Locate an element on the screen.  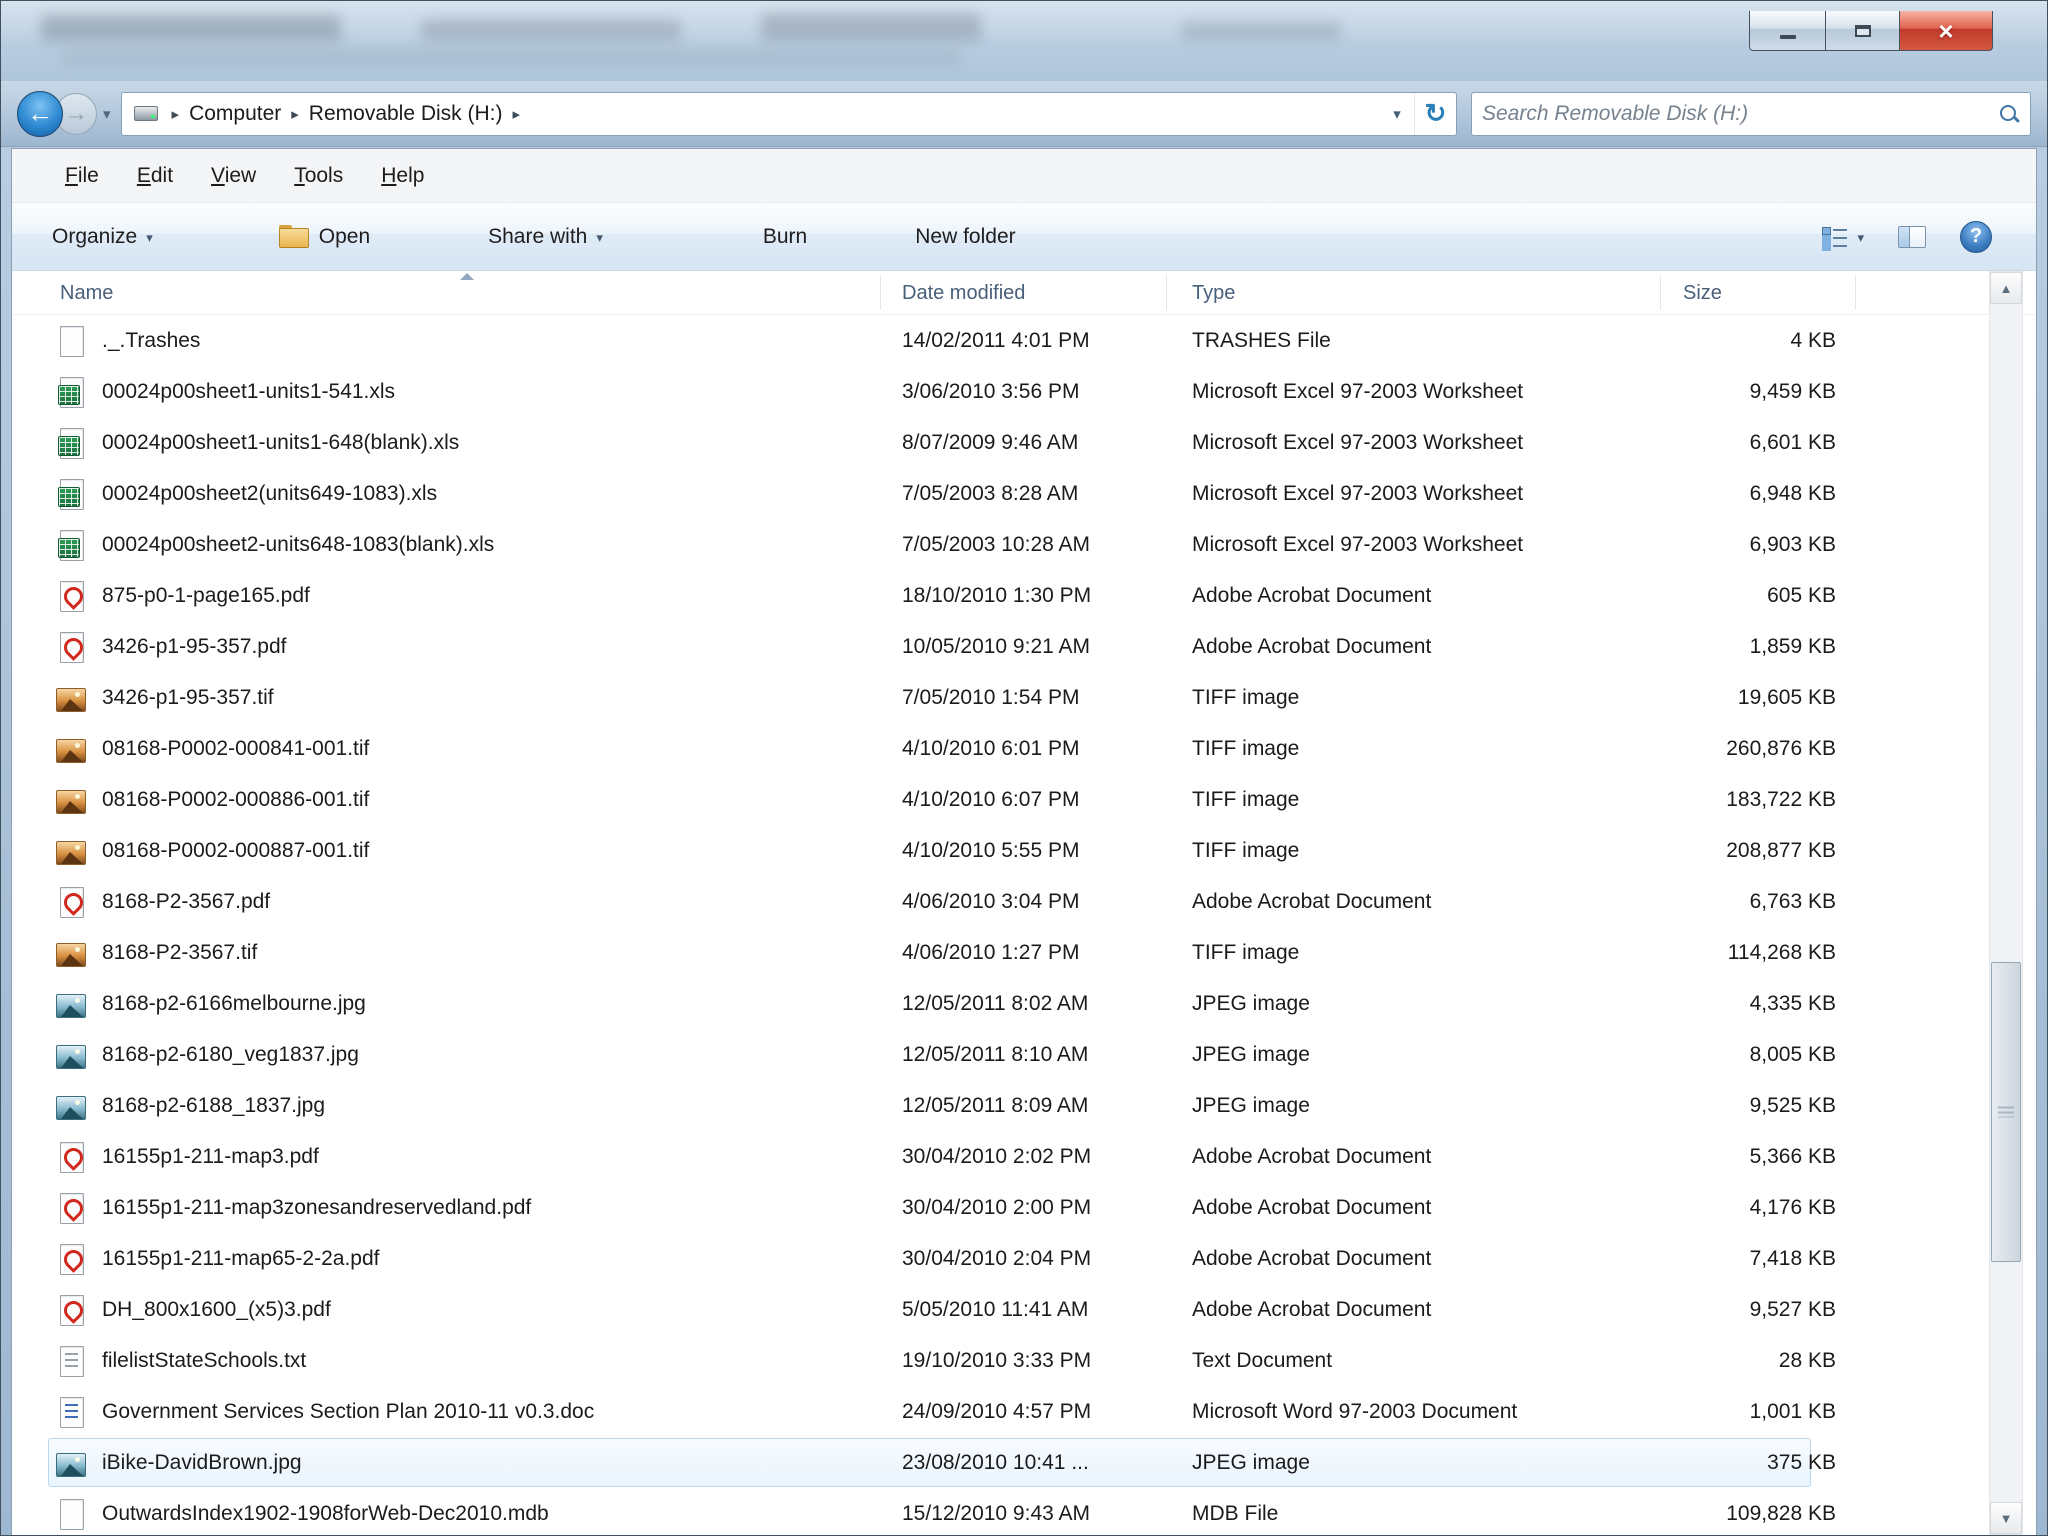
menu-item-help: Help is located at coordinates (402, 176).